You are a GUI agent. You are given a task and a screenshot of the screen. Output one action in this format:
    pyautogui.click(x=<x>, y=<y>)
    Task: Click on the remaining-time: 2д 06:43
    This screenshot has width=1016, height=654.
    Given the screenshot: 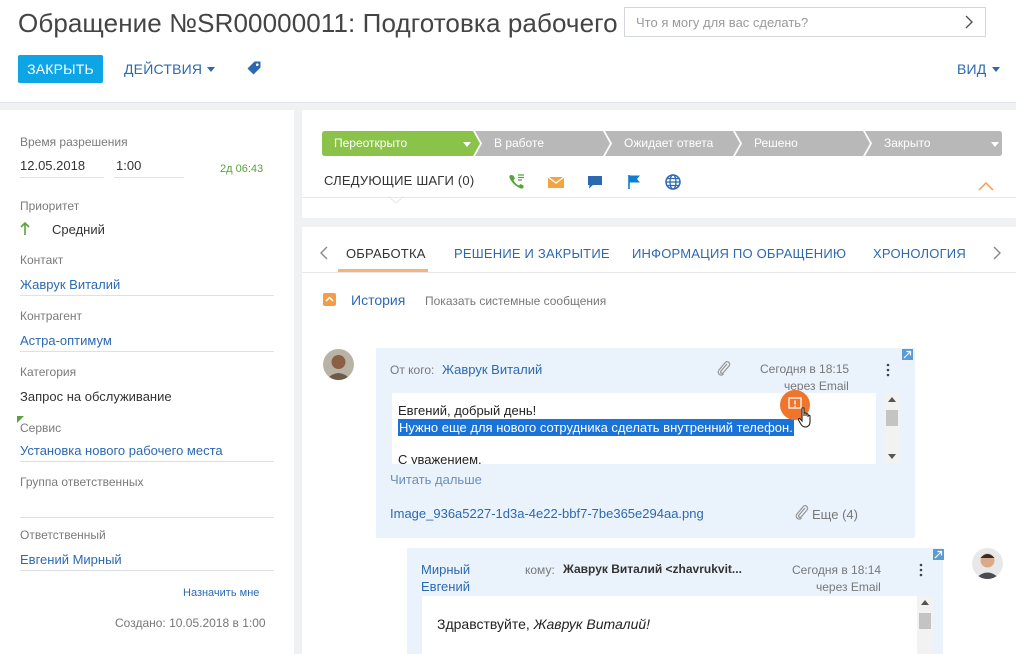 What is the action you would take?
    pyautogui.click(x=242, y=169)
    